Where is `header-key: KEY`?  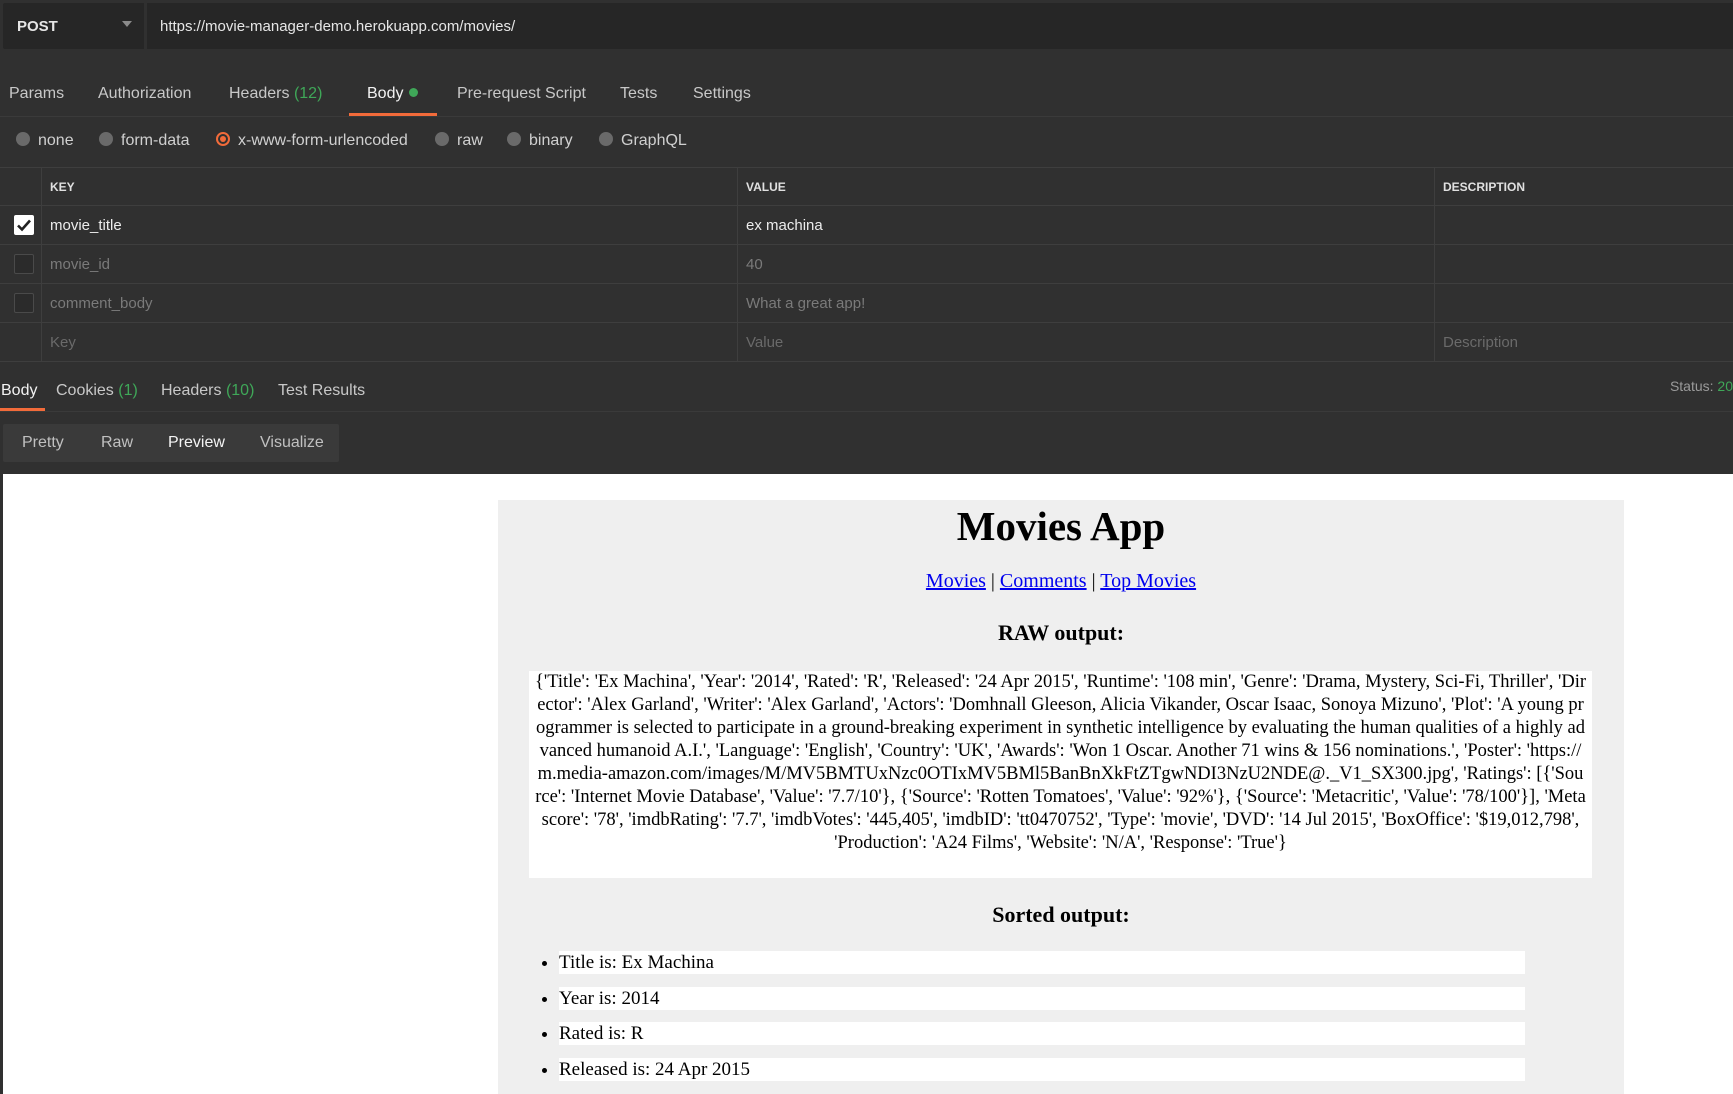
header-key: KEY is located at coordinates (389, 186).